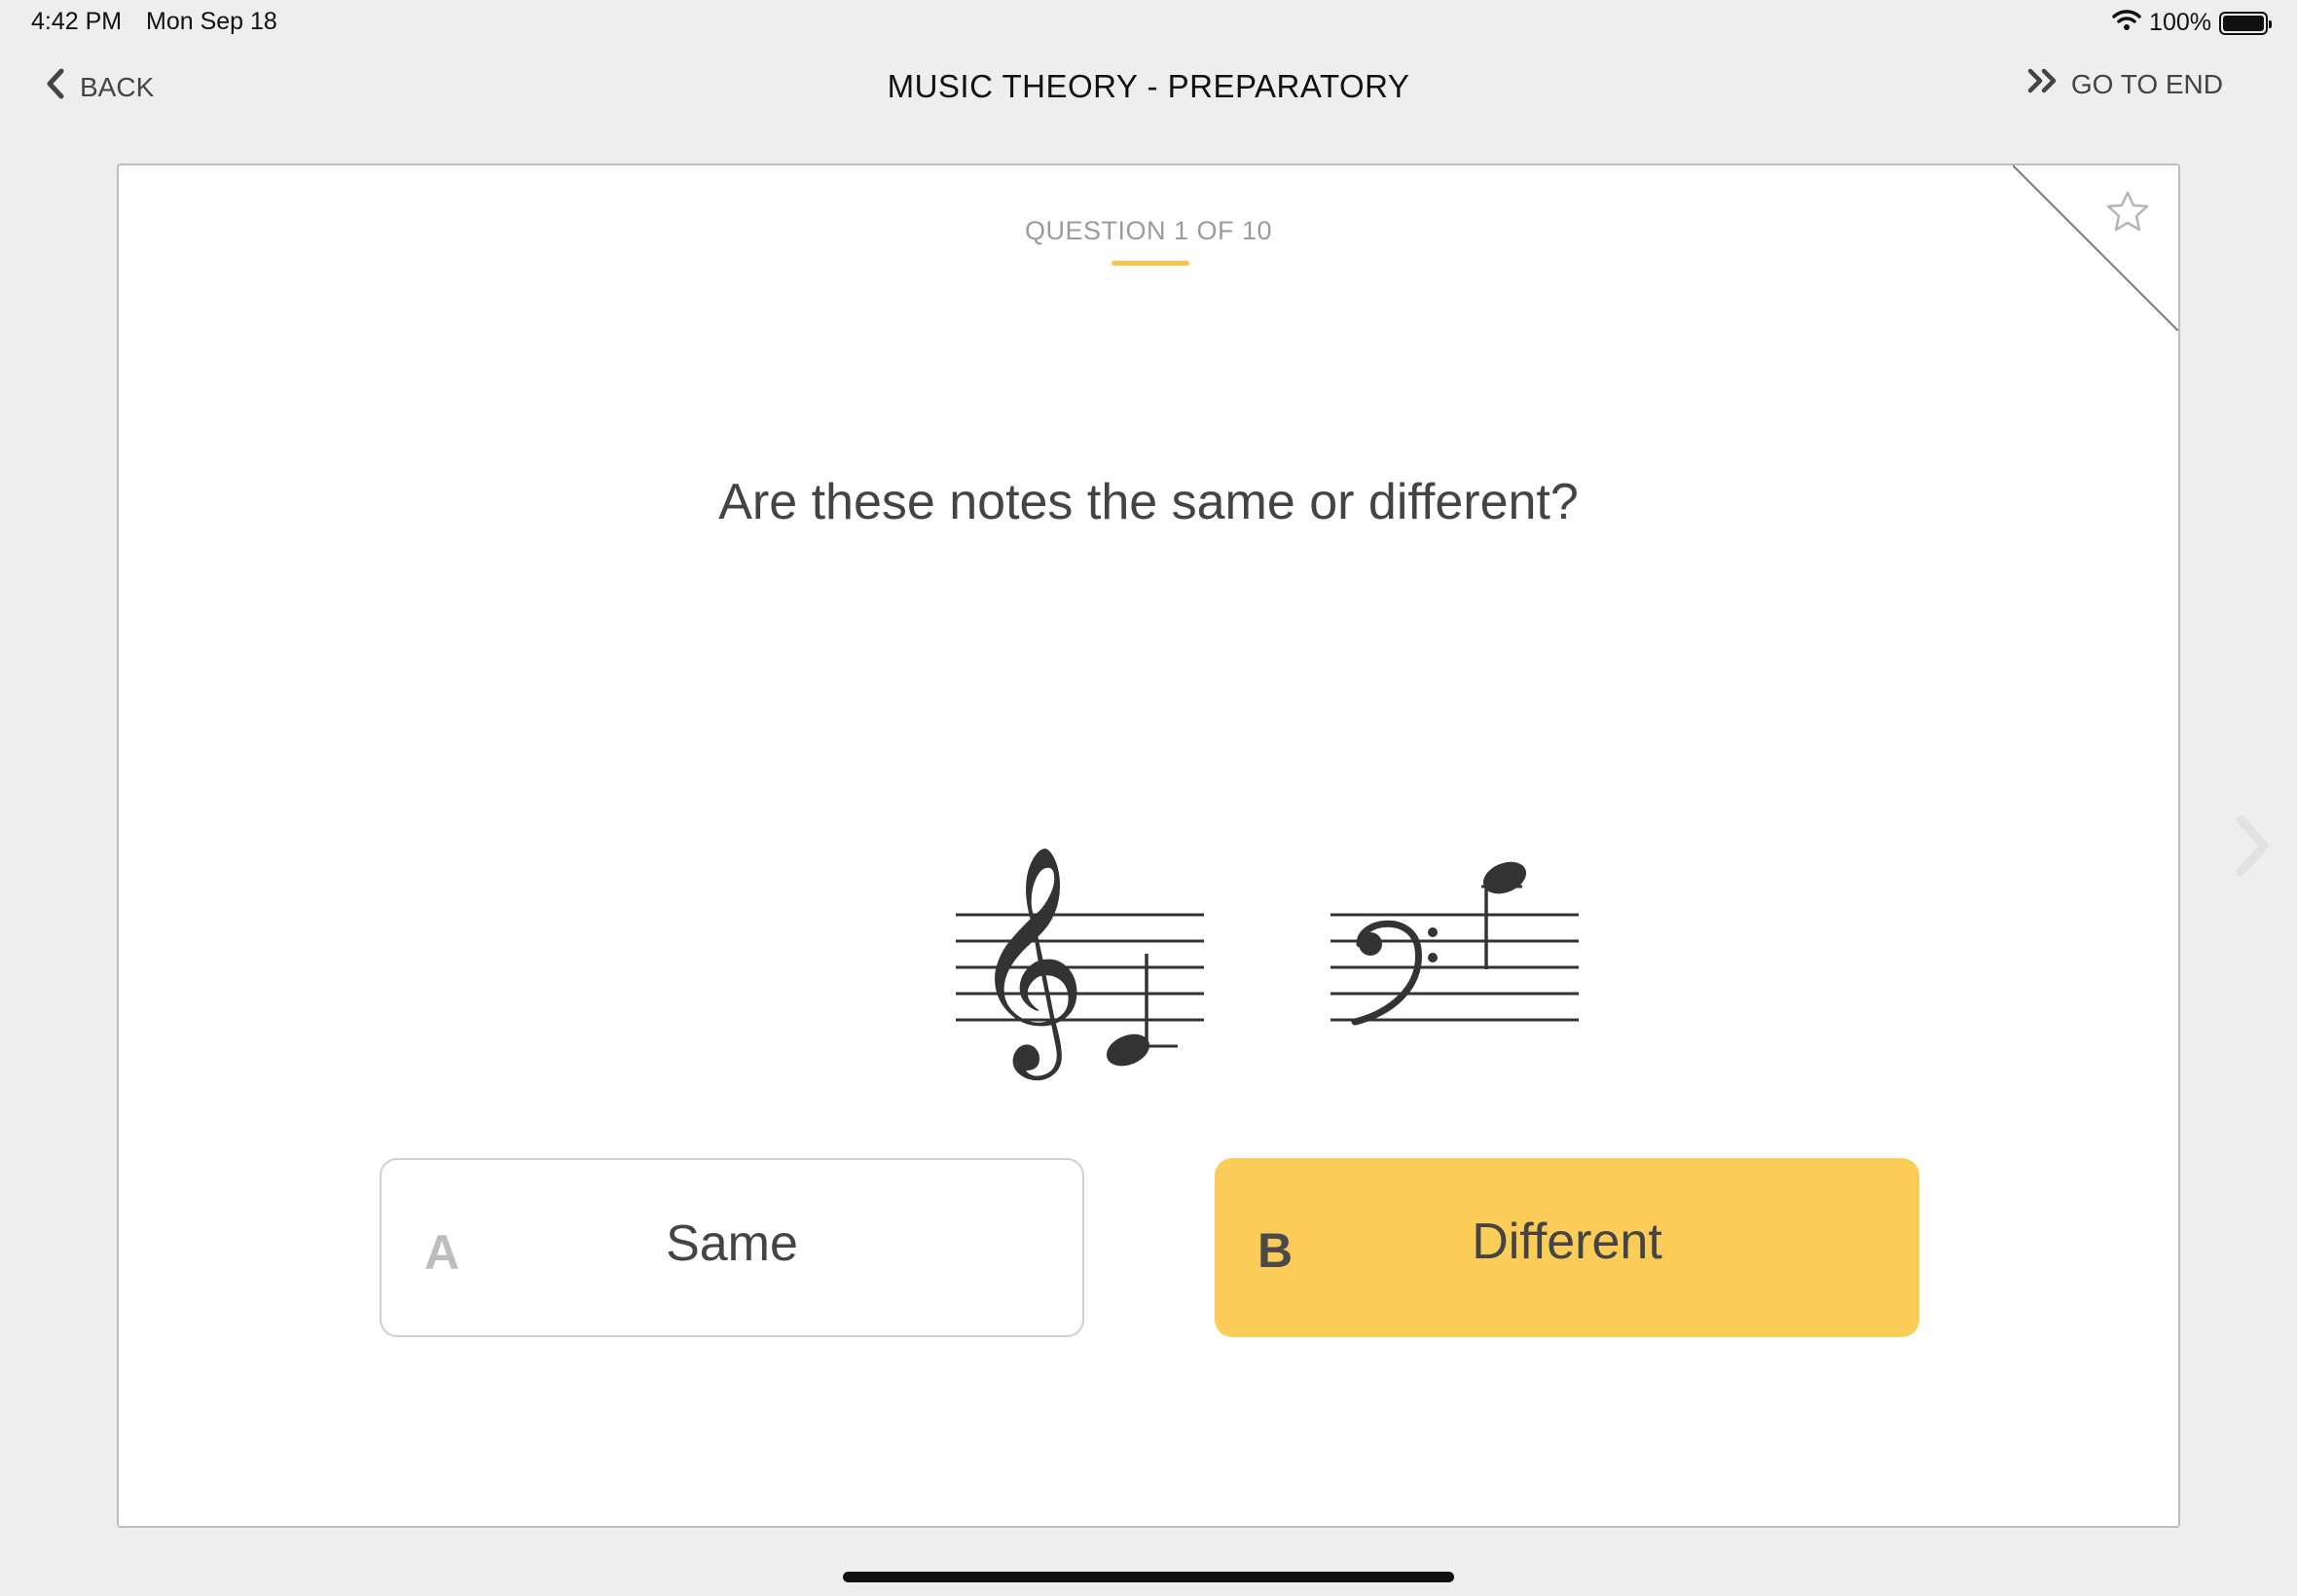 This screenshot has width=2297, height=1596. What do you see at coordinates (2252, 849) in the screenshot?
I see `next-chevron-icon` at bounding box center [2252, 849].